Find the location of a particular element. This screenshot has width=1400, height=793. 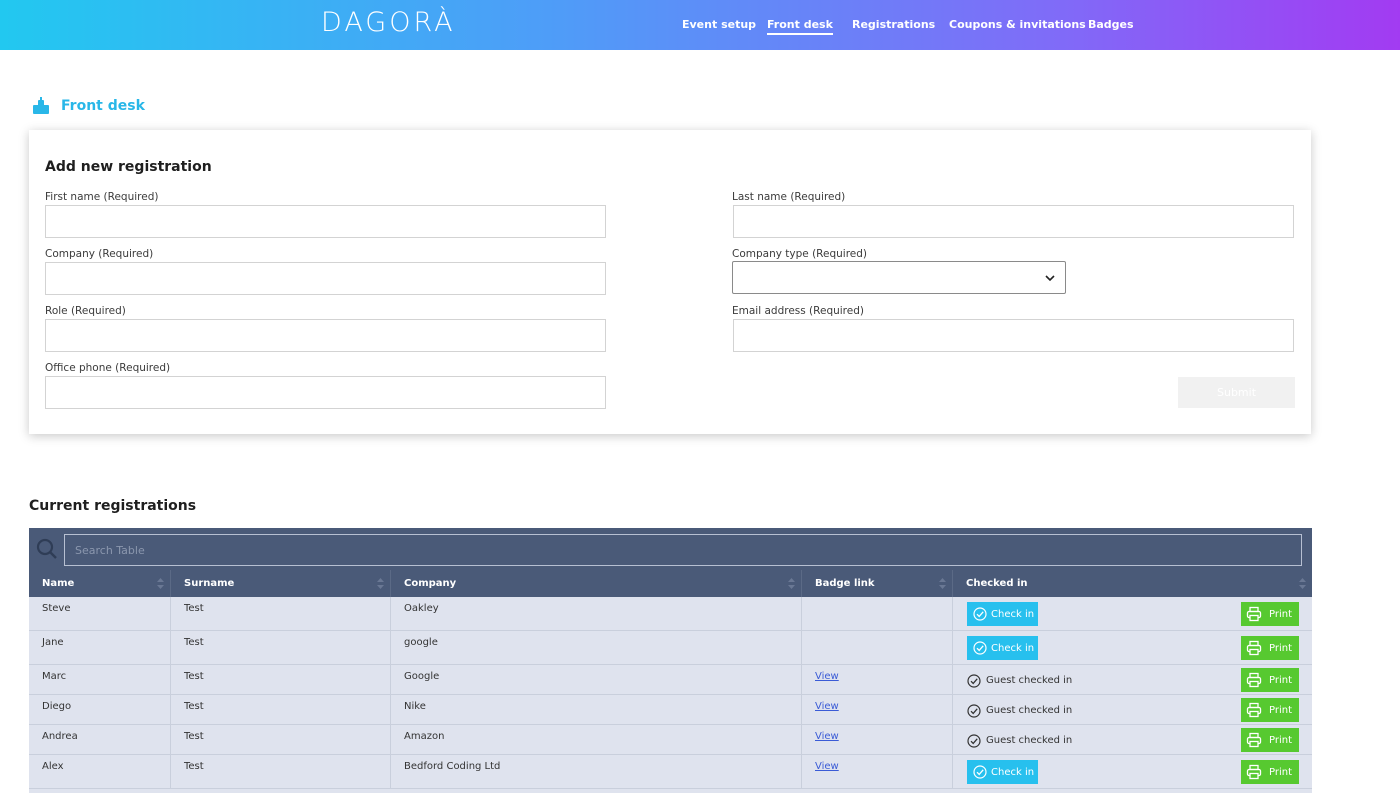

front-desk-icon is located at coordinates (41, 105).